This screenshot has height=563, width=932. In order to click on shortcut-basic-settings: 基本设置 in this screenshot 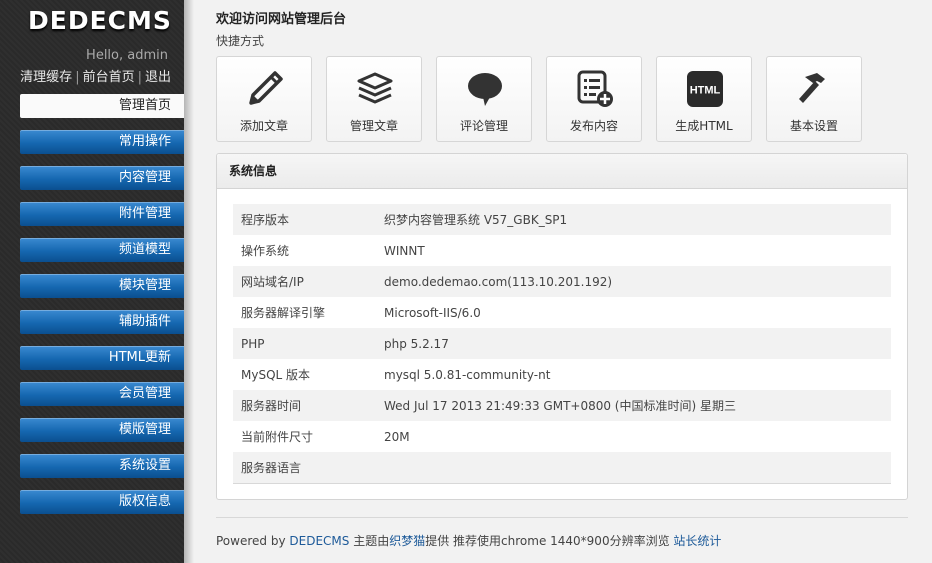, I will do `click(814, 99)`.